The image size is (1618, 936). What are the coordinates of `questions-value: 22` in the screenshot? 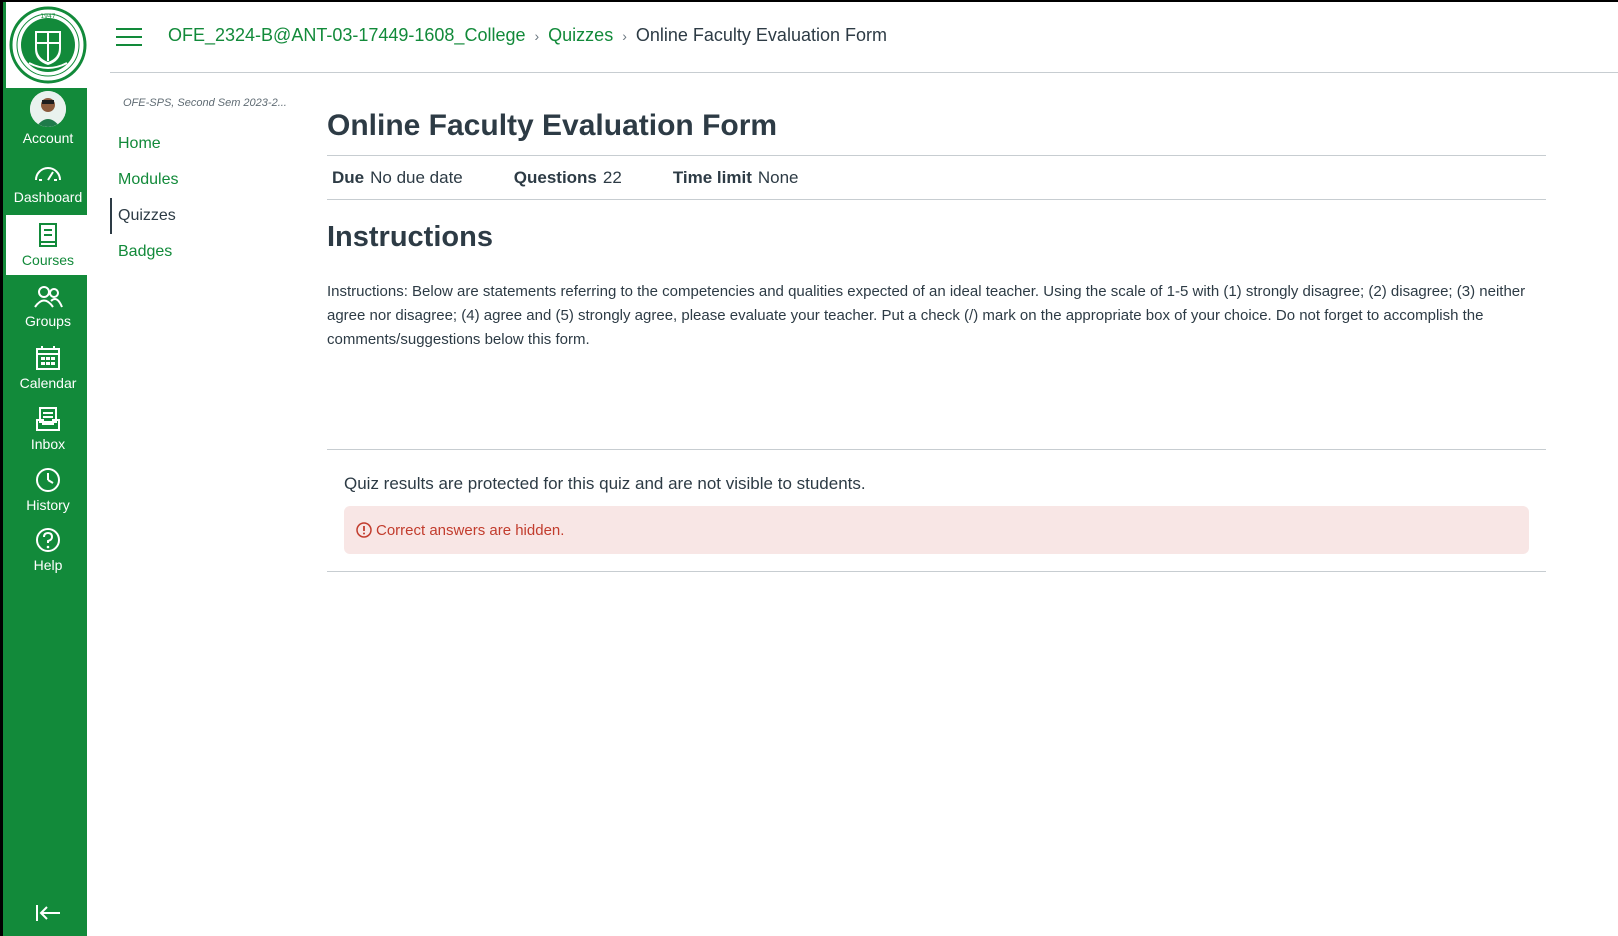 It's located at (612, 177).